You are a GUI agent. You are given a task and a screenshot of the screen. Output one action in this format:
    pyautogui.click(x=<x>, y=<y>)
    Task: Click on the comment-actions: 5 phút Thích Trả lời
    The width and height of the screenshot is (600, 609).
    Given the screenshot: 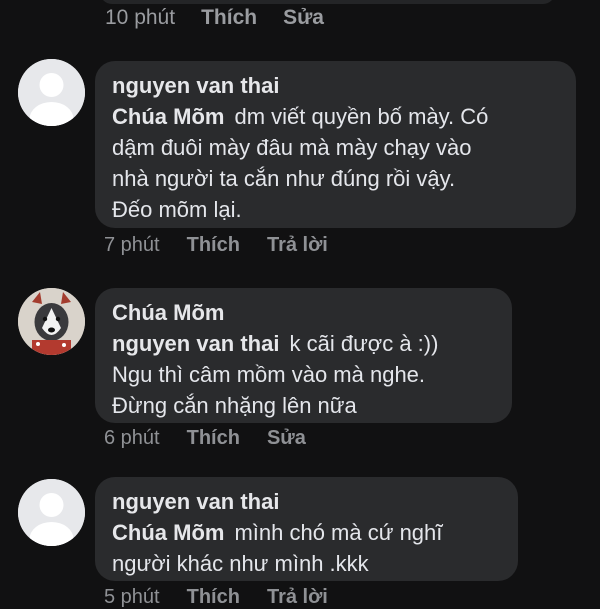 What is the action you would take?
    pyautogui.click(x=229, y=597)
    